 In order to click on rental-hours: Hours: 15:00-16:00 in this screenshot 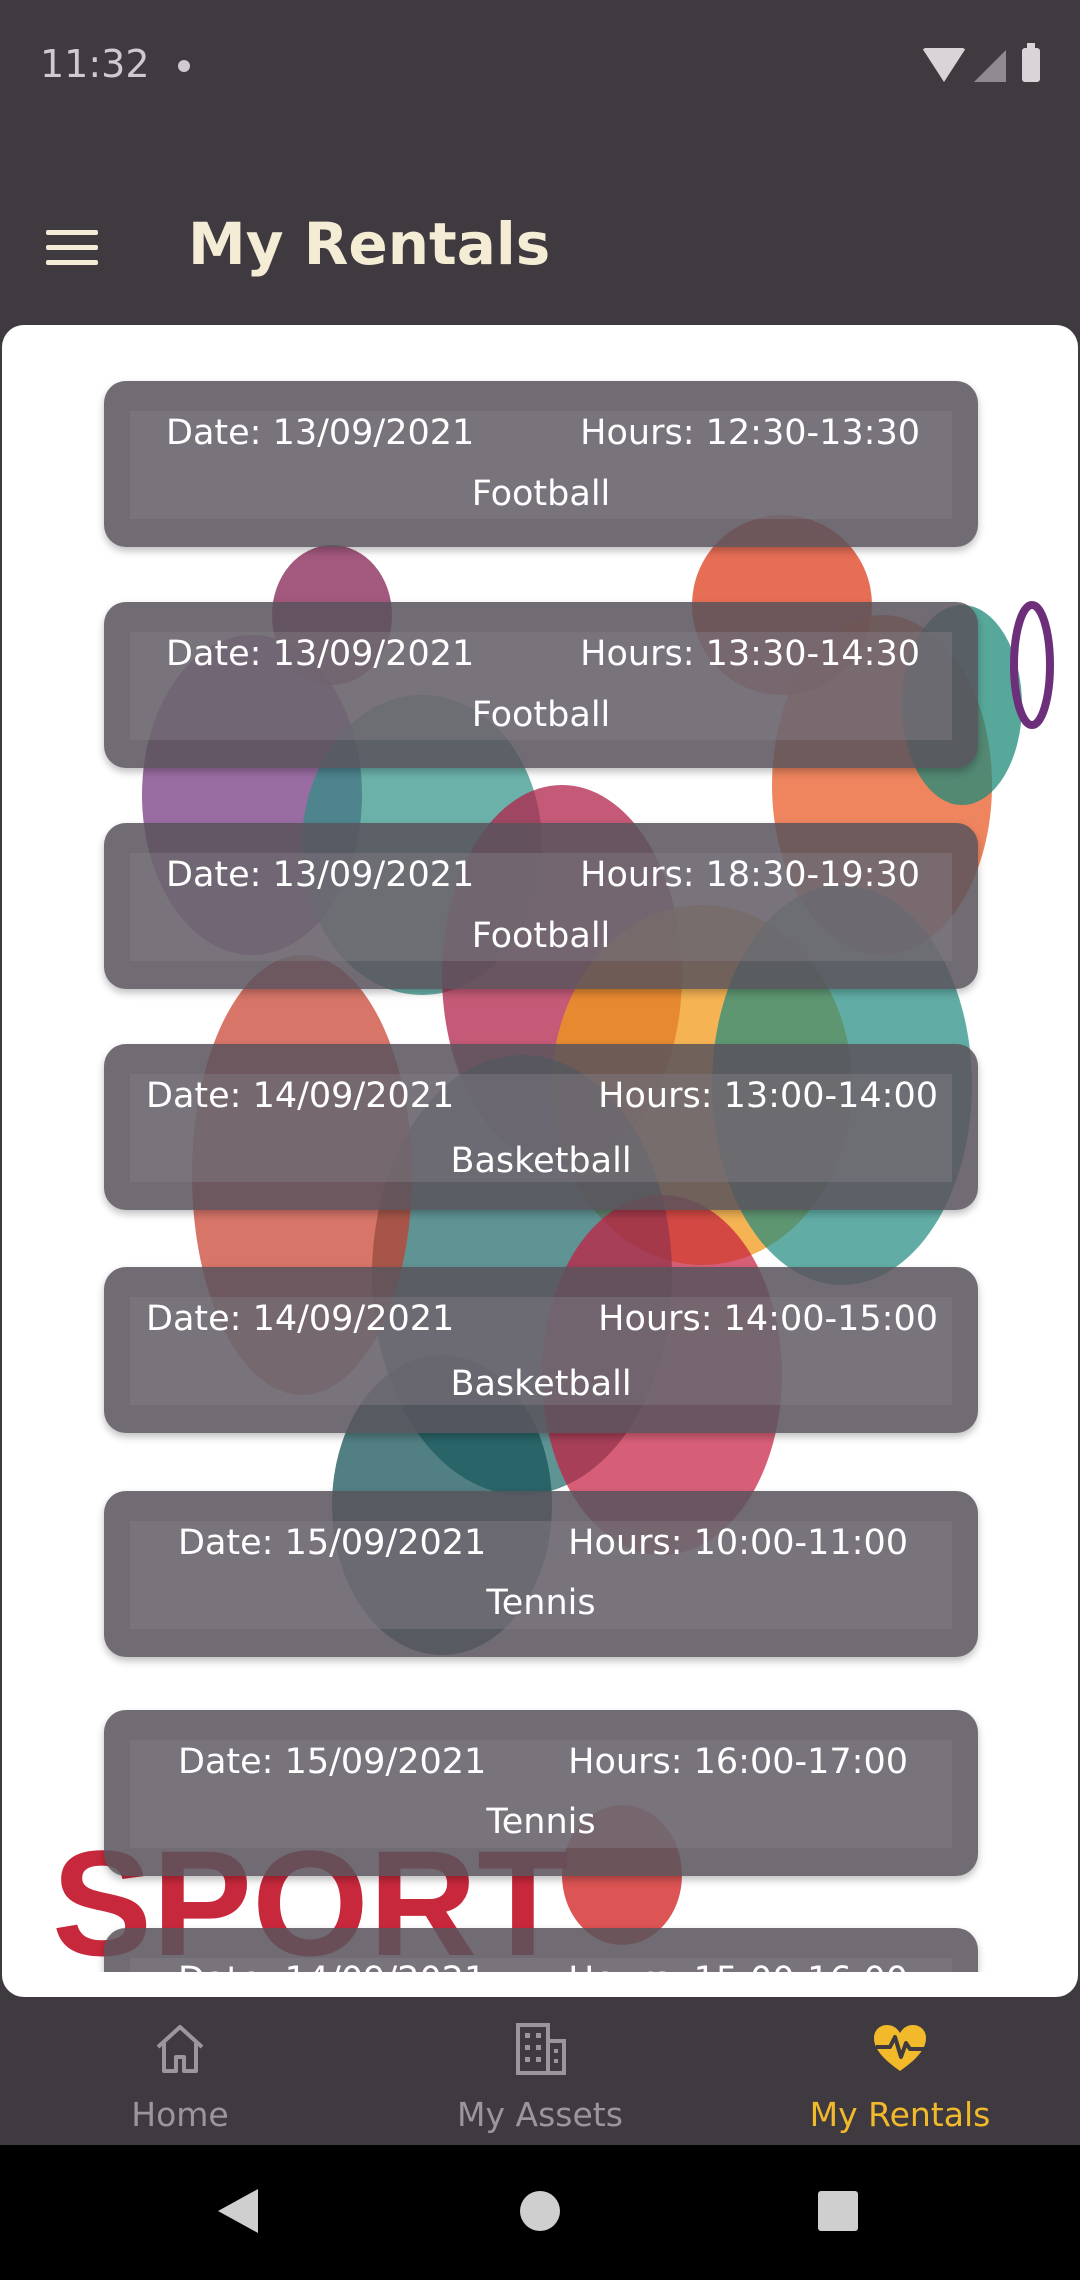, I will do `click(738, 1966)`.